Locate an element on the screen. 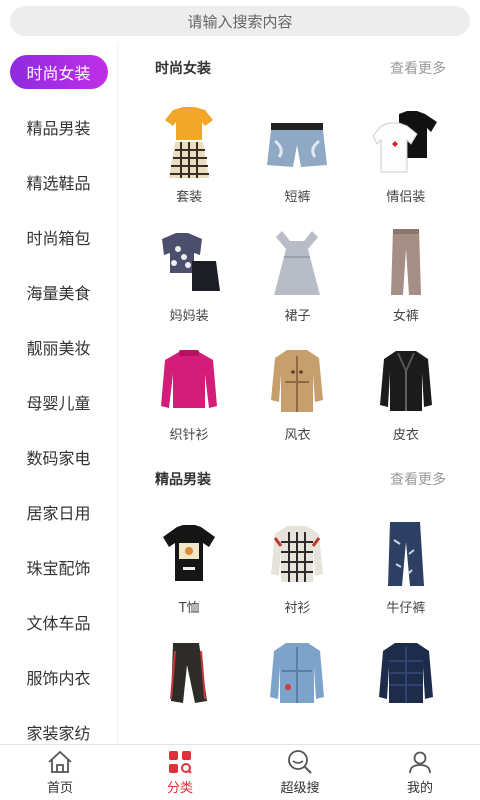 The height and width of the screenshot is (800, 480). category-item-label: 妈妈装 is located at coordinates (189, 316).